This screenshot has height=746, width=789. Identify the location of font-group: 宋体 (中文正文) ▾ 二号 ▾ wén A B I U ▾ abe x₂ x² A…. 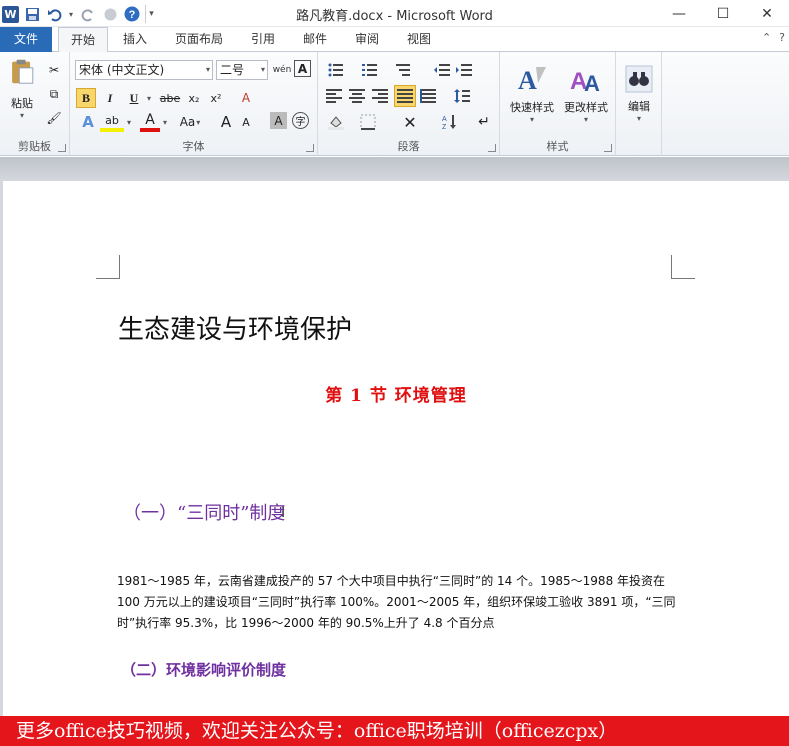
(194, 104).